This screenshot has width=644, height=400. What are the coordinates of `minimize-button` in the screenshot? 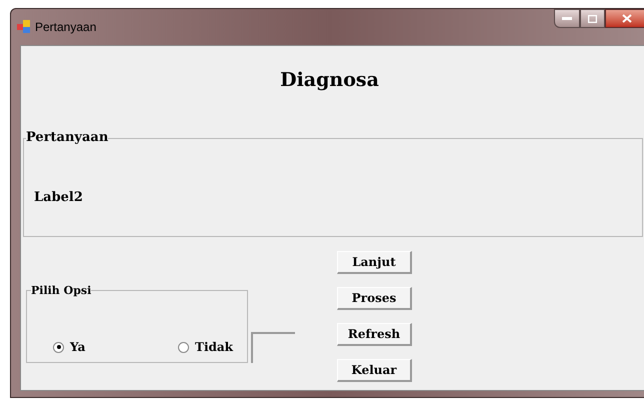 It's located at (567, 18).